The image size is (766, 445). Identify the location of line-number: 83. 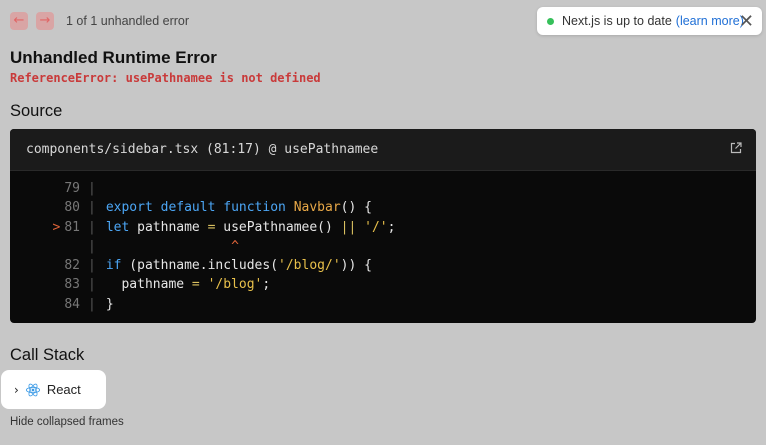
(72, 285).